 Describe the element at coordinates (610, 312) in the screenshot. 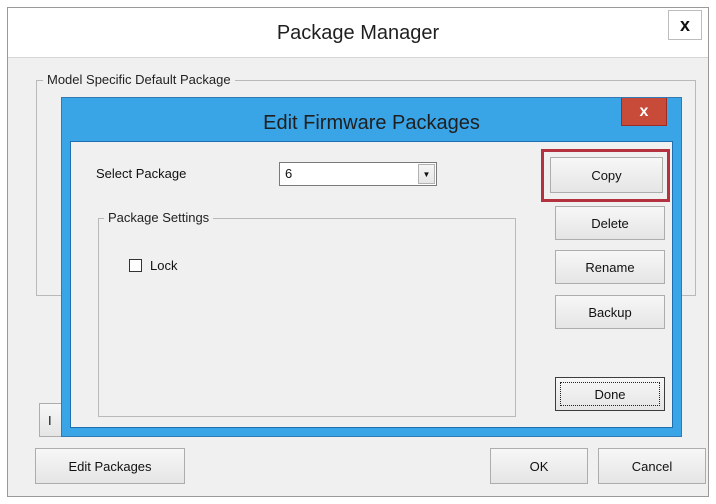

I see `backup-button: Backup` at that location.